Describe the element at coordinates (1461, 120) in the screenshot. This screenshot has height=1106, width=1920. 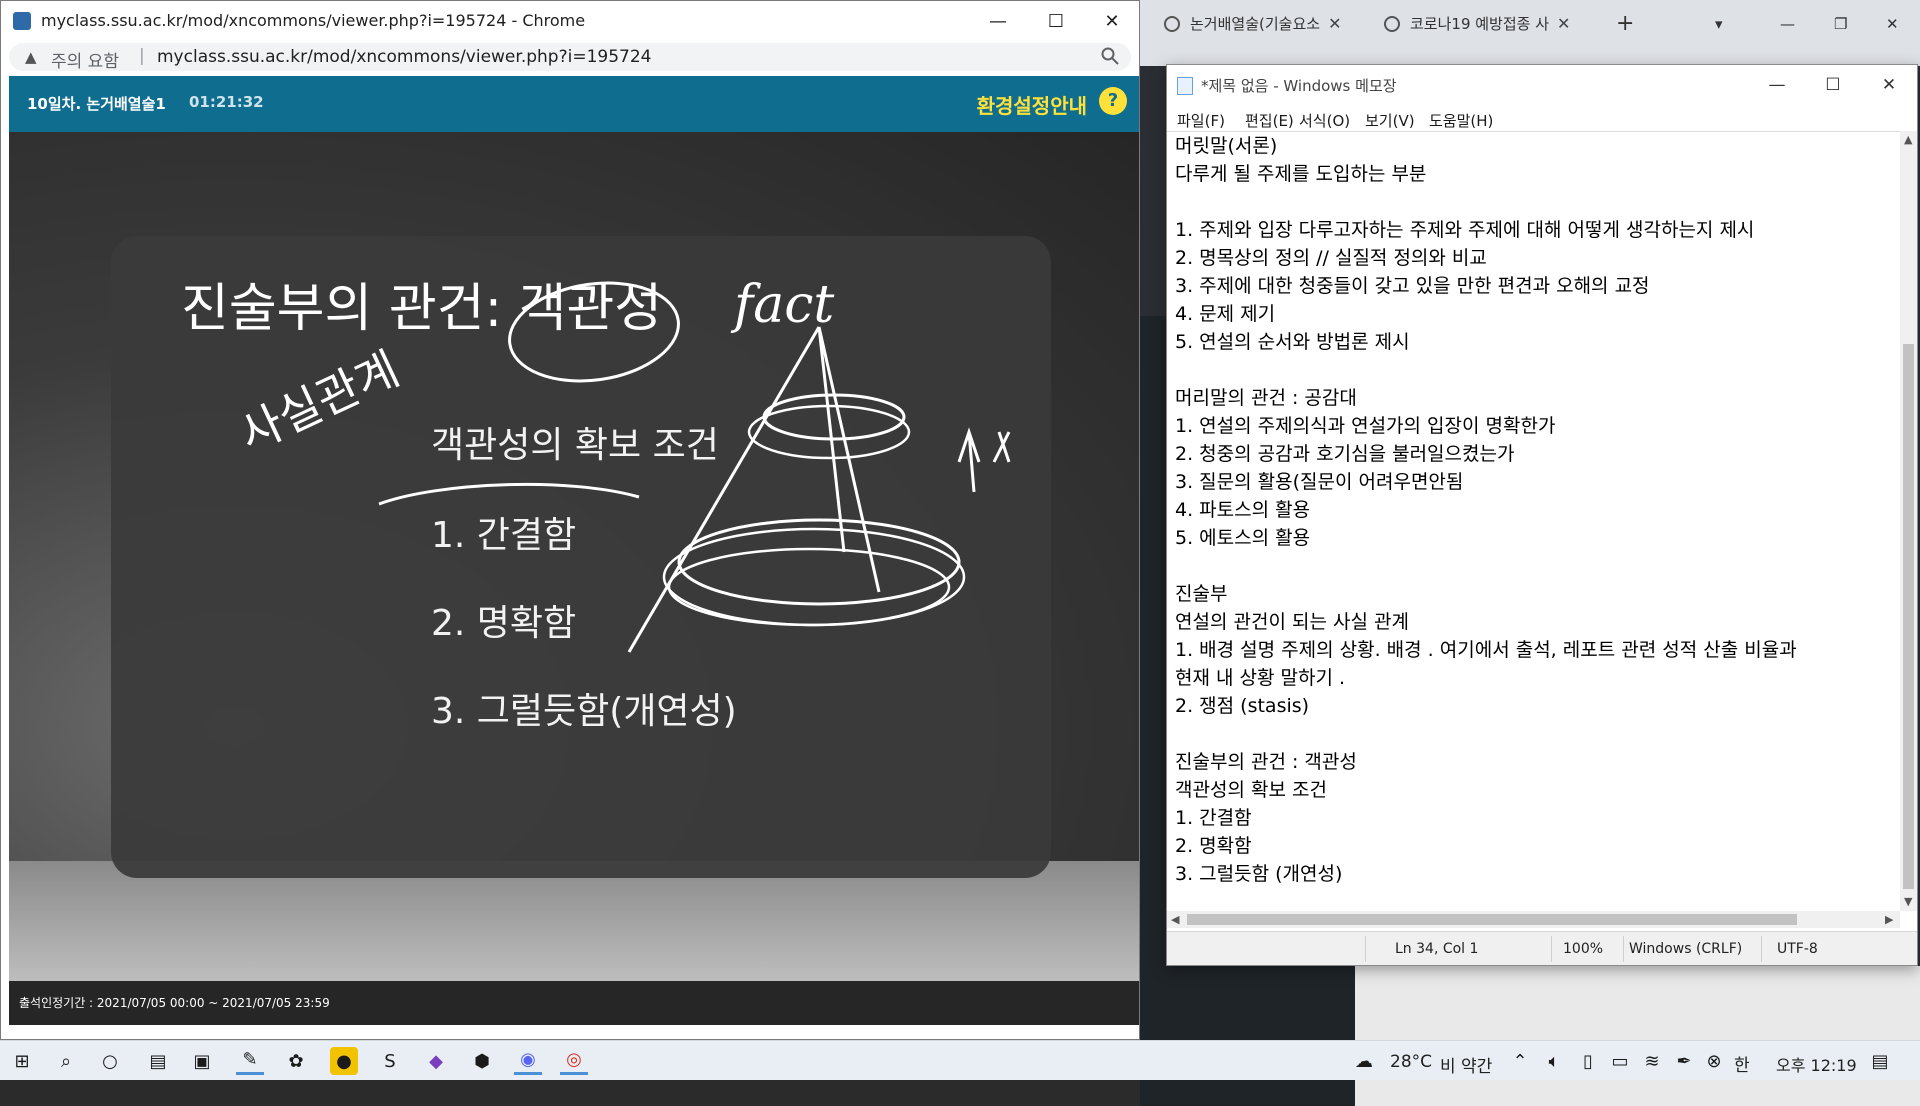
I see `menu-help: 도움말(H)` at that location.